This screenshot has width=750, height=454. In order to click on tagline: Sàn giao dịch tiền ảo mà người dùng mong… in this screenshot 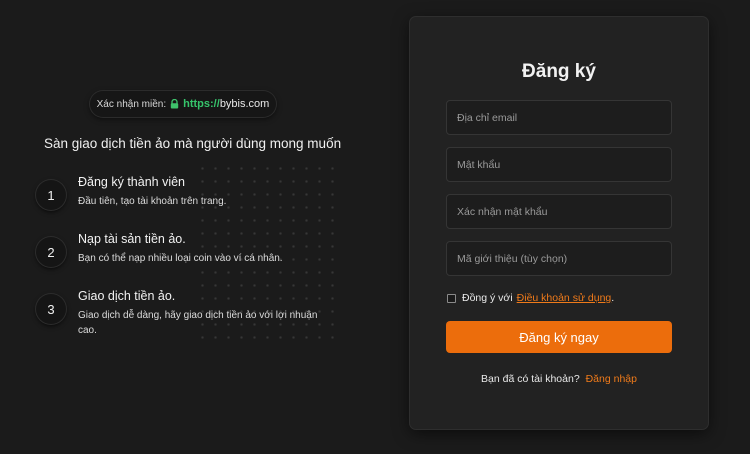, I will do `click(193, 143)`.